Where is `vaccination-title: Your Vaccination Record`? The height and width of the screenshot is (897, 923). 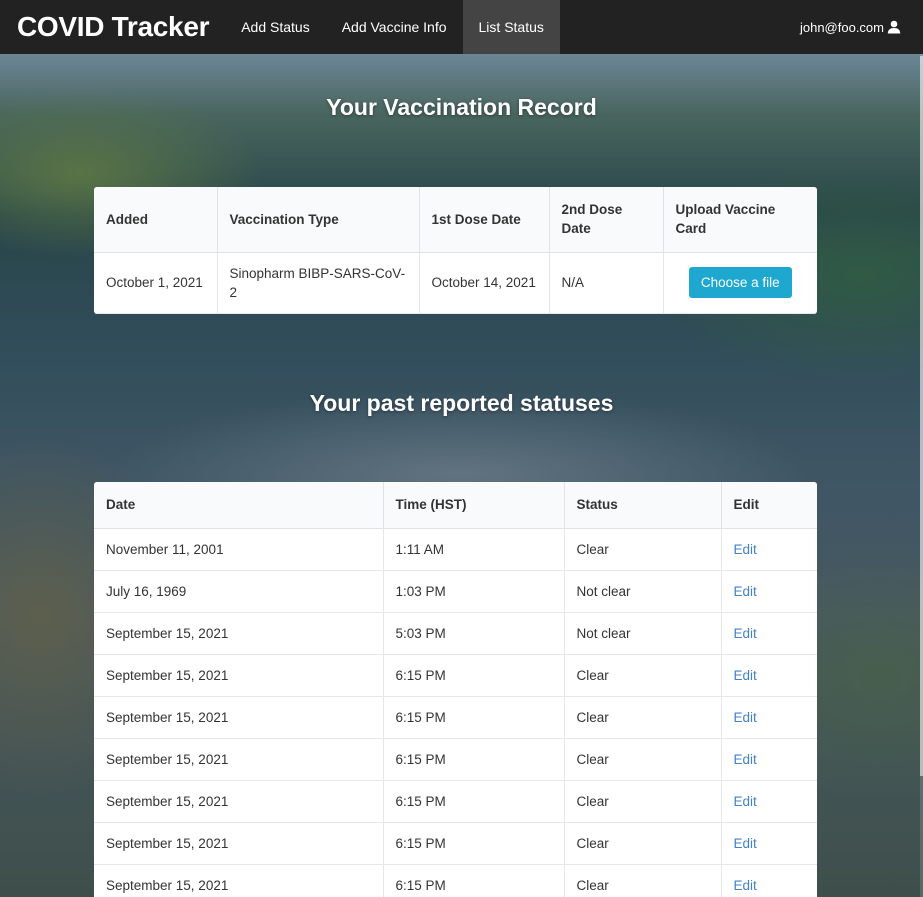
vaccination-title: Your Vaccination Record is located at coordinates (461, 107).